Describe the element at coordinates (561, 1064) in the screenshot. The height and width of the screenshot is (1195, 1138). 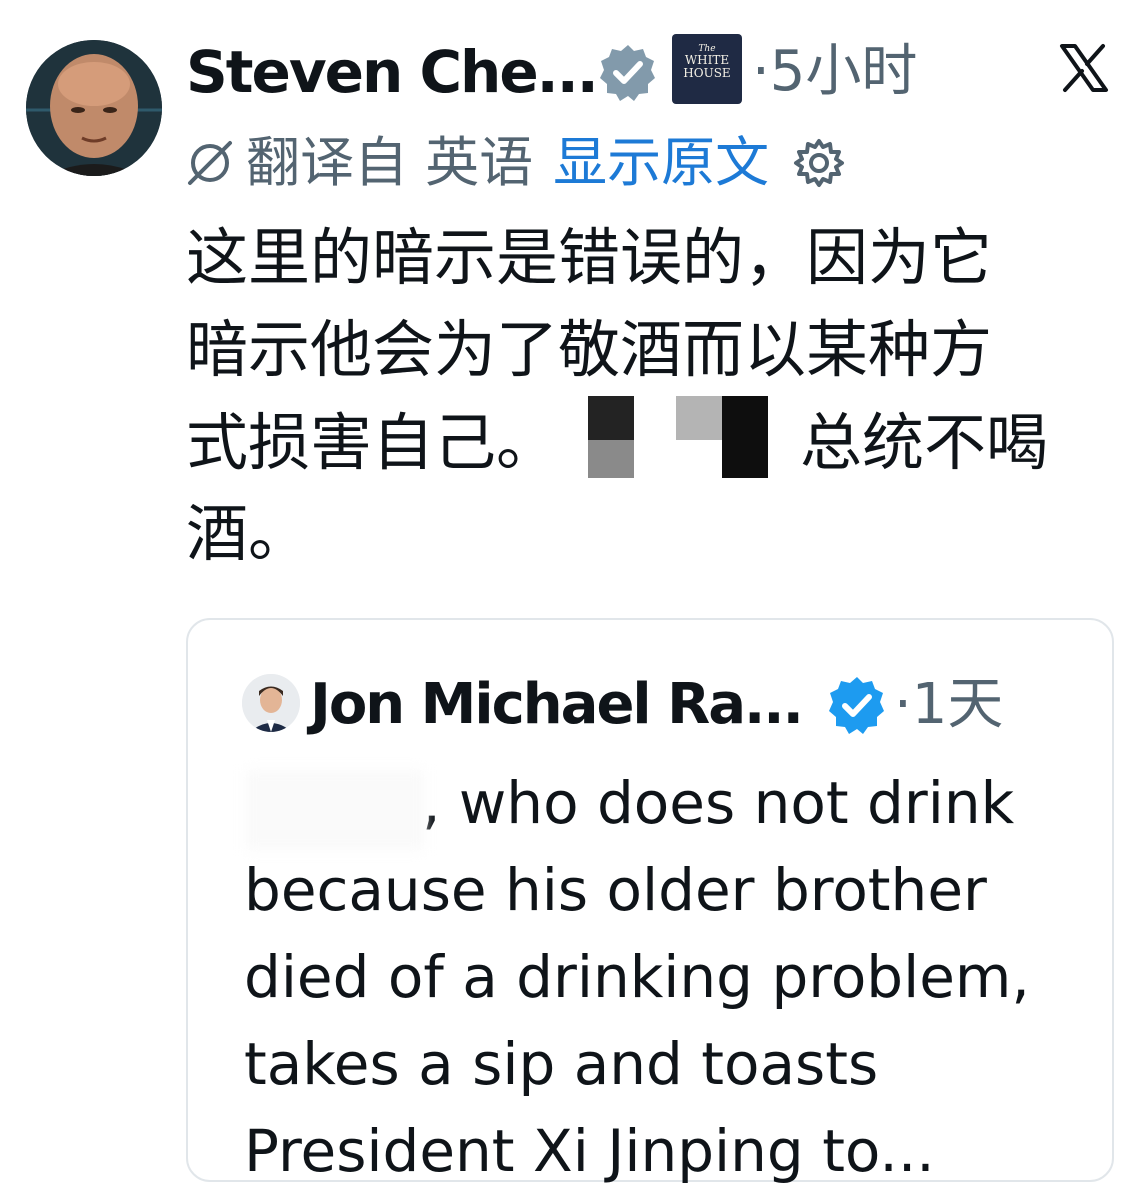
I see `quoted-text-line: takes a sip and toasts` at that location.